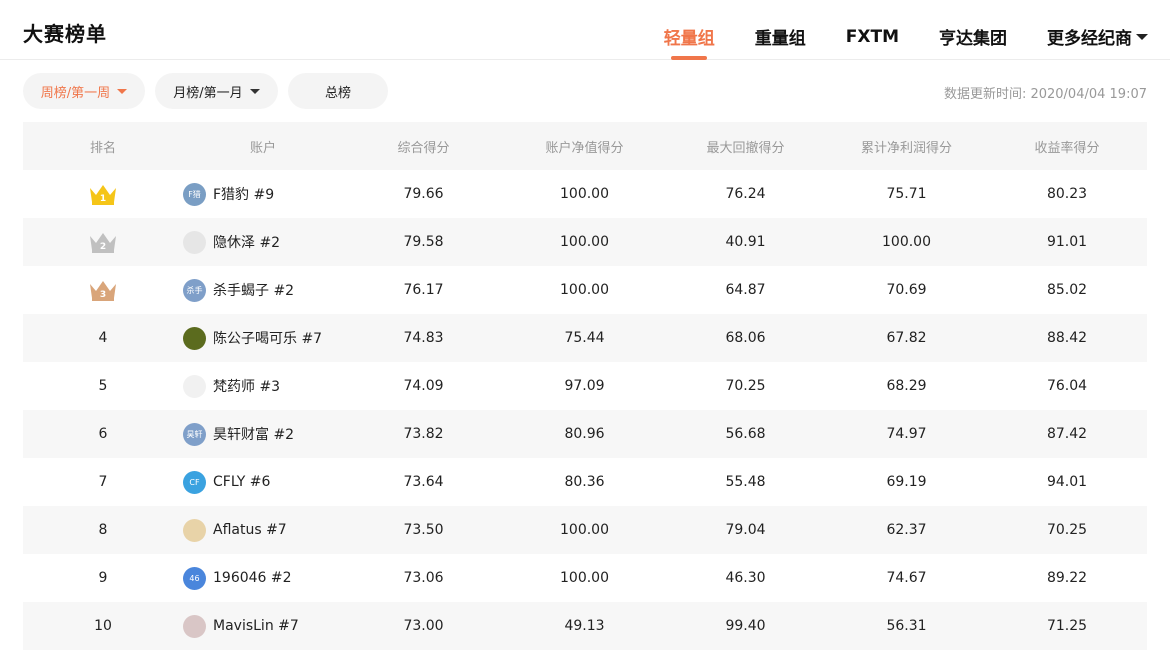 Image resolution: width=1170 pixels, height=672 pixels. I want to click on rank-cell: 5, so click(103, 386).